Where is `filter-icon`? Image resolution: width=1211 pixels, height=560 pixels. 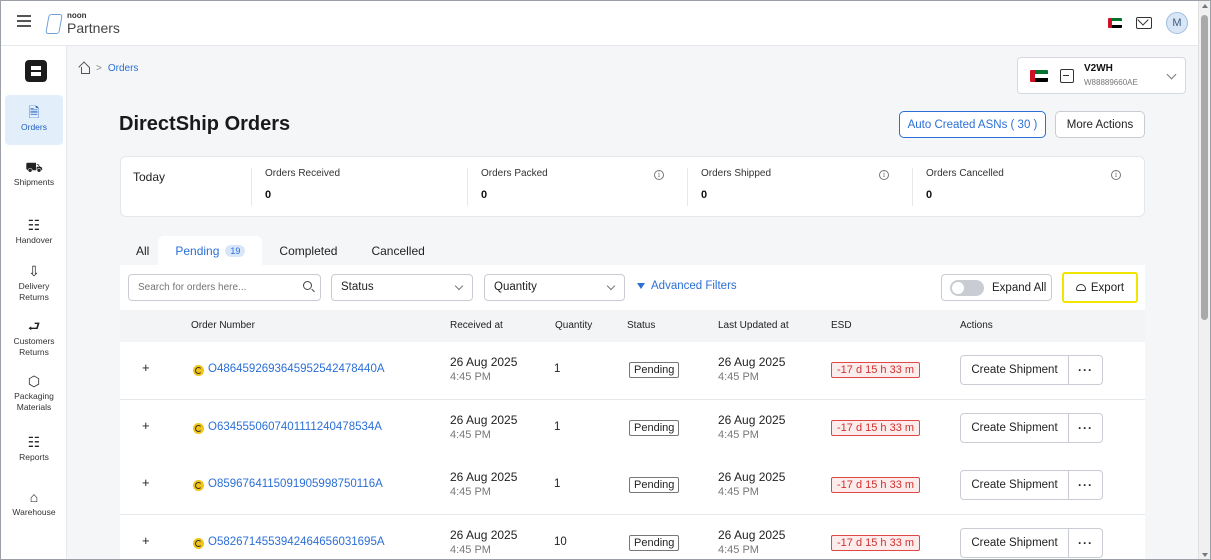
filter-icon is located at coordinates (641, 286).